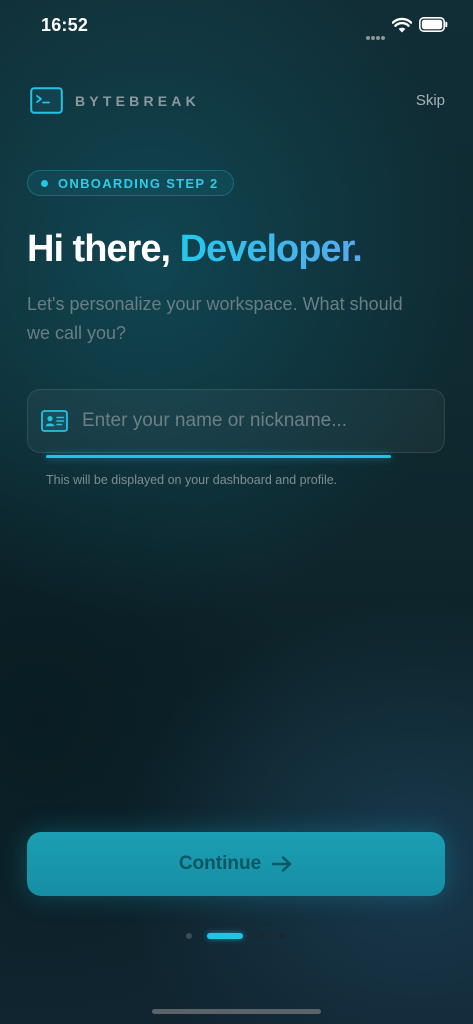 The height and width of the screenshot is (1024, 473). I want to click on badge-label: ONBOARDING STEP 2, so click(138, 183).